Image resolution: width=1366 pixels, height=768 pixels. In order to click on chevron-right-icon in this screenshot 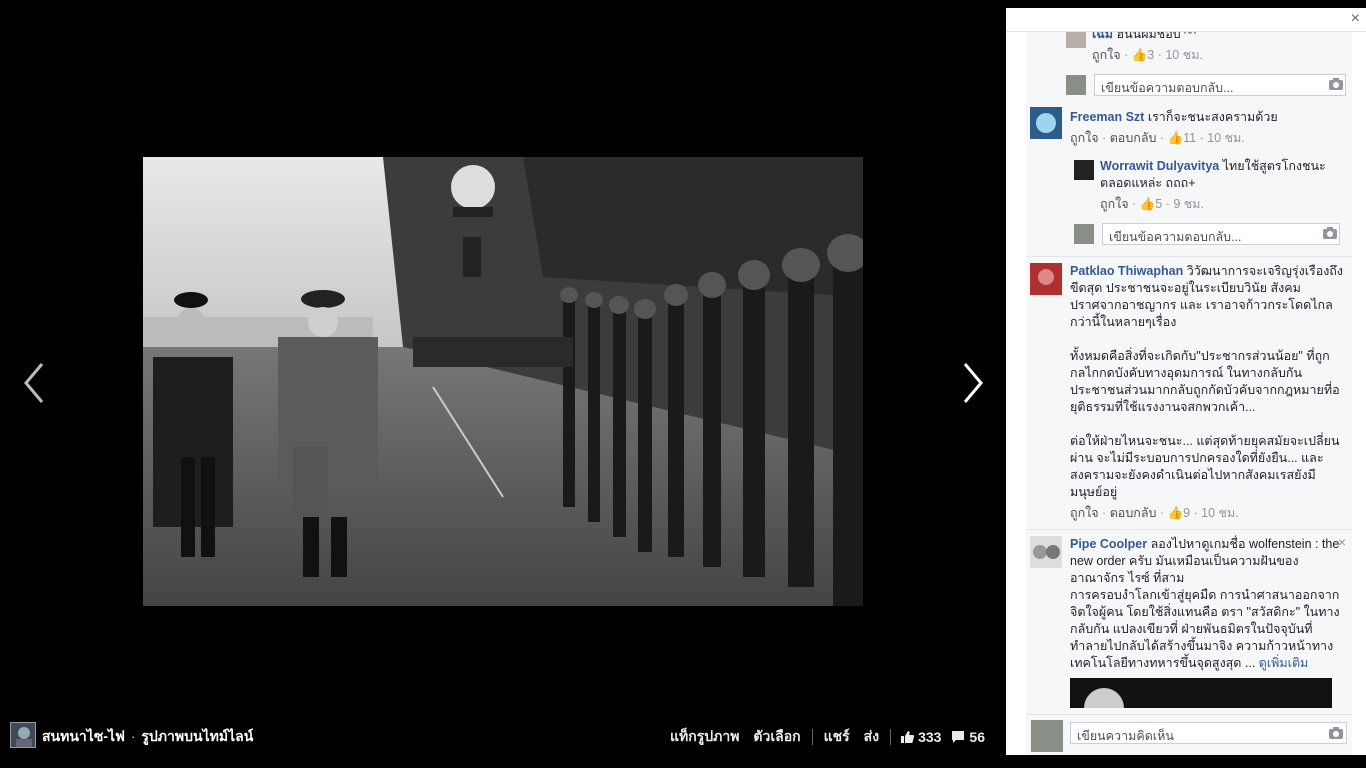, I will do `click(973, 383)`.